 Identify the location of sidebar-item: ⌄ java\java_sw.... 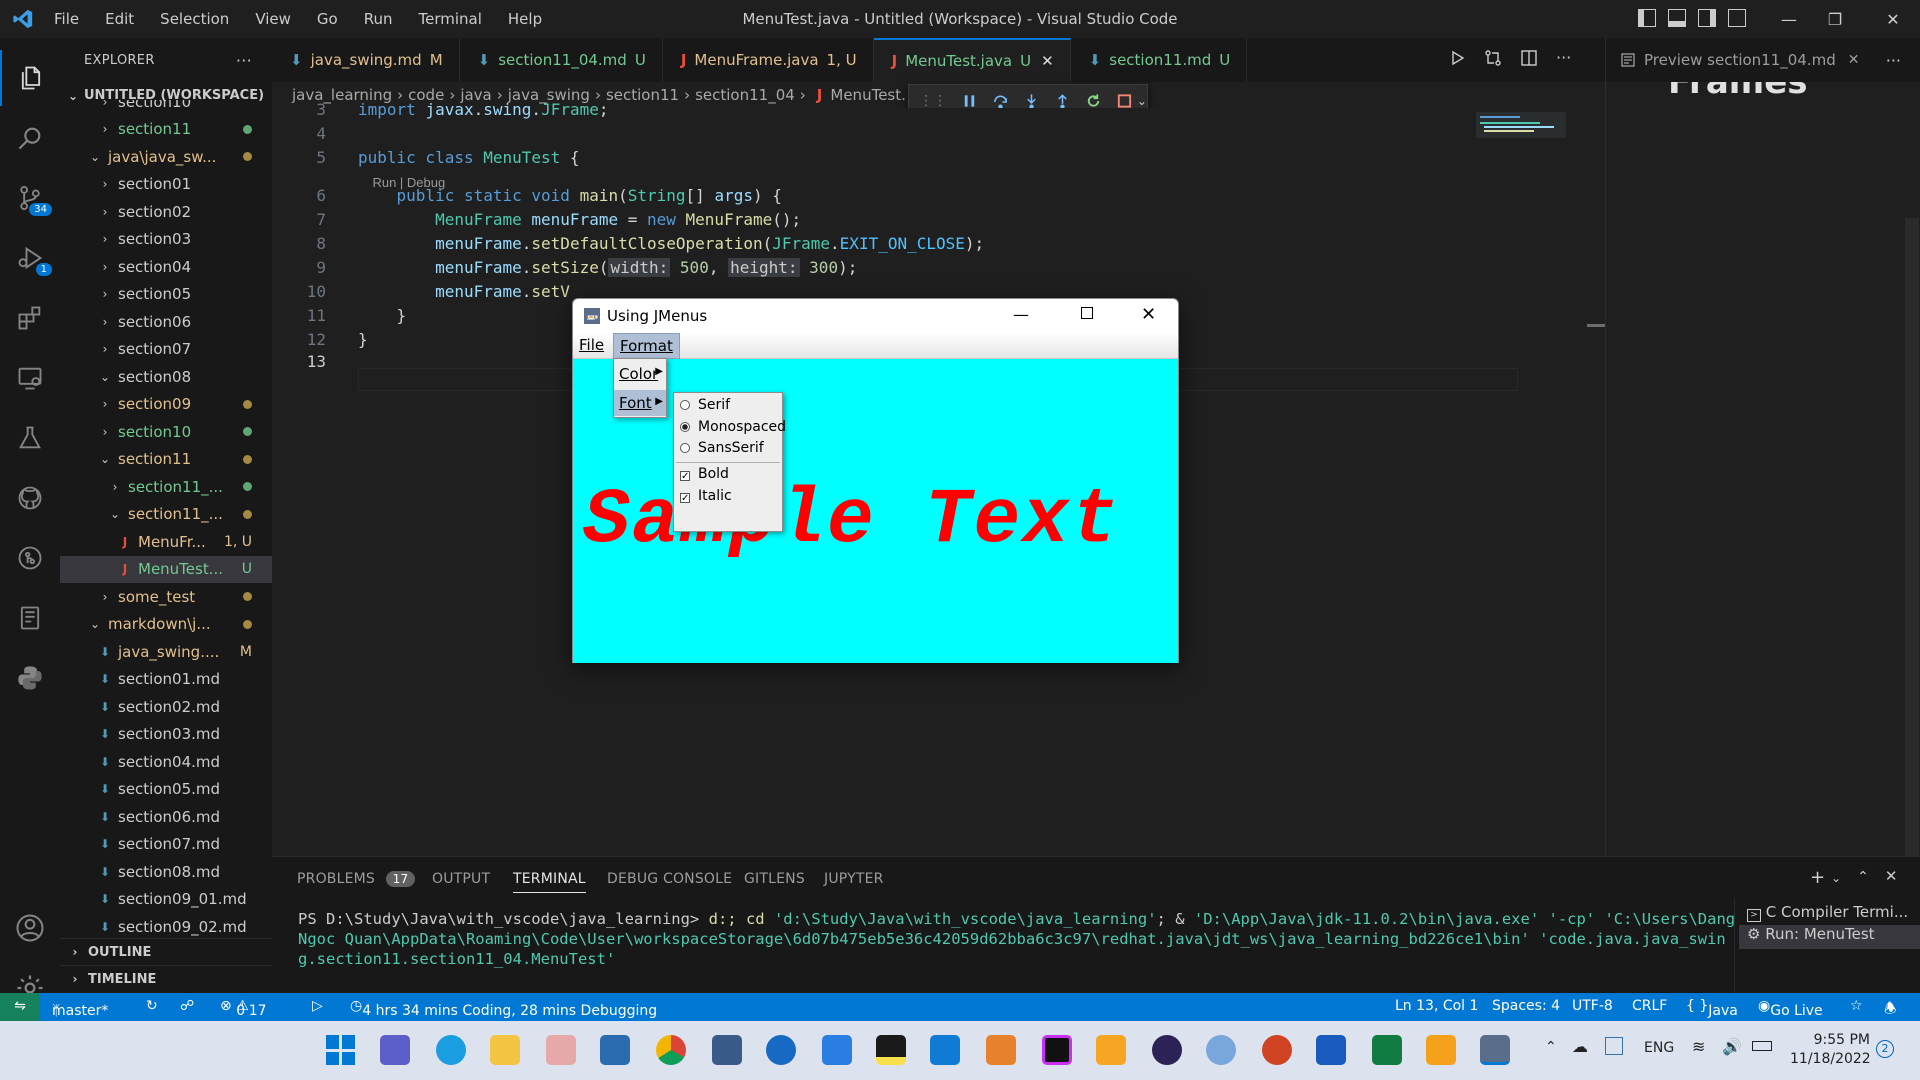
(166, 156).